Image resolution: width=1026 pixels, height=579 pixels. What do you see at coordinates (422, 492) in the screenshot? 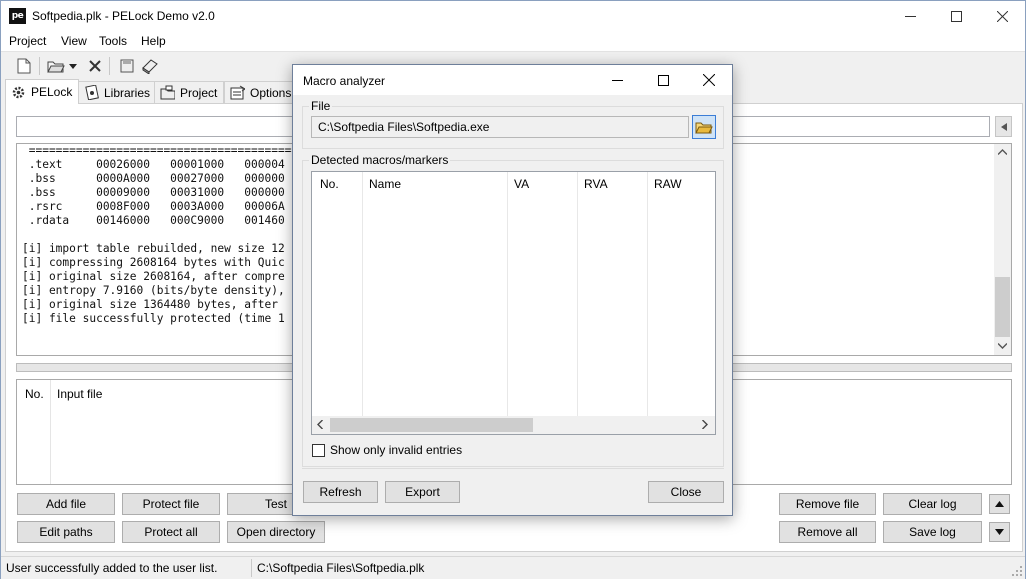
I see `export-button: Export` at bounding box center [422, 492].